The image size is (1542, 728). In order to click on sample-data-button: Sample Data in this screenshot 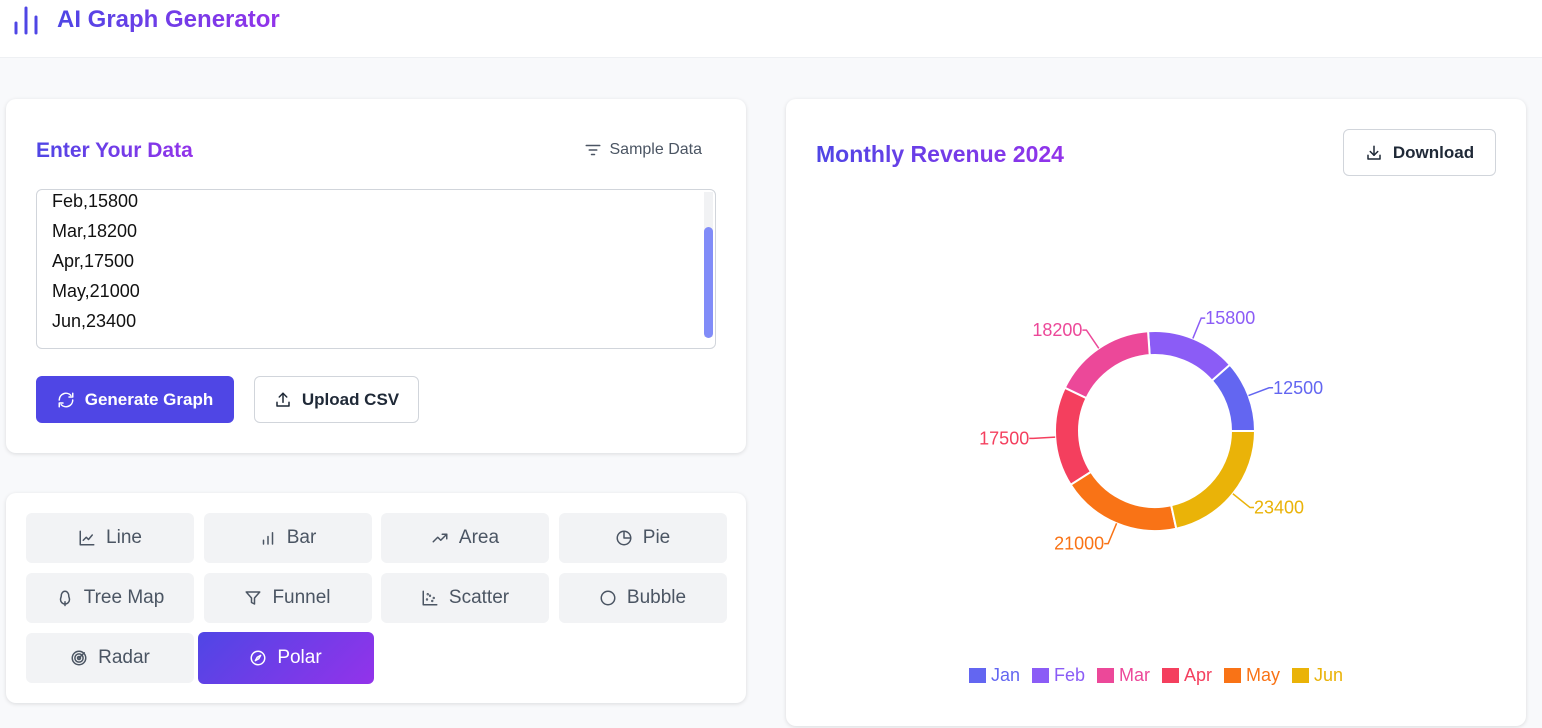, I will do `click(643, 150)`.